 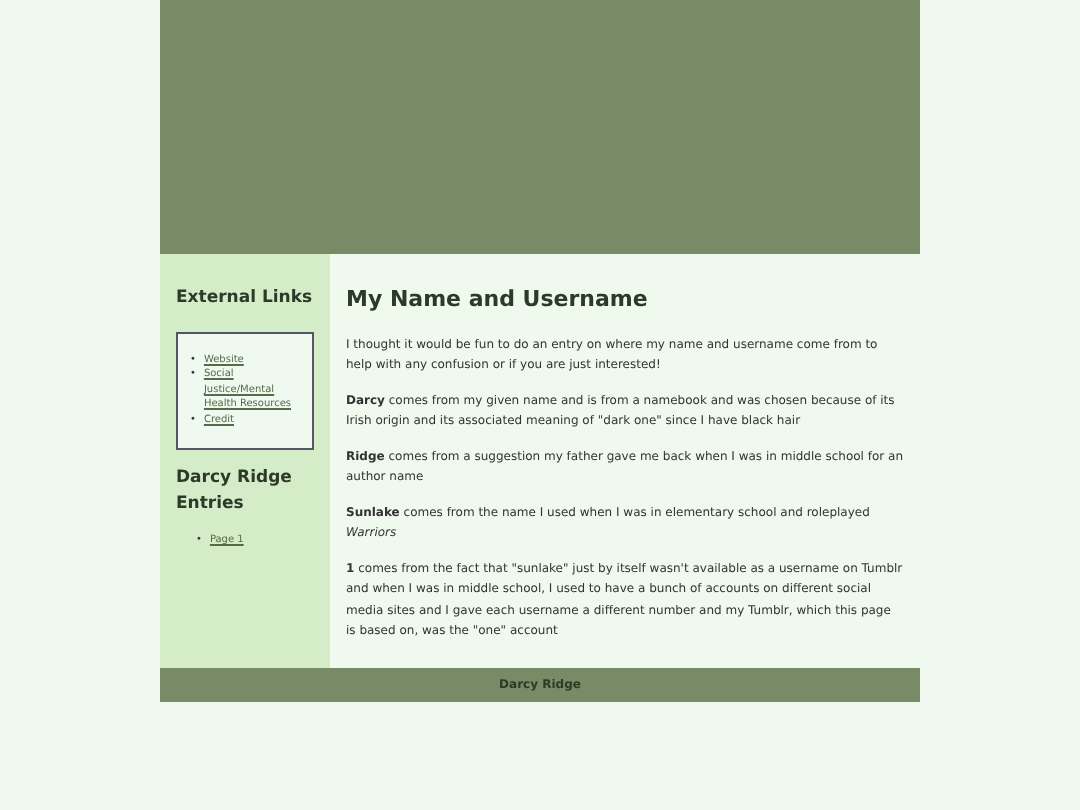 I want to click on sidebar-heading: Darcy Ridge Entries, so click(x=235, y=492).